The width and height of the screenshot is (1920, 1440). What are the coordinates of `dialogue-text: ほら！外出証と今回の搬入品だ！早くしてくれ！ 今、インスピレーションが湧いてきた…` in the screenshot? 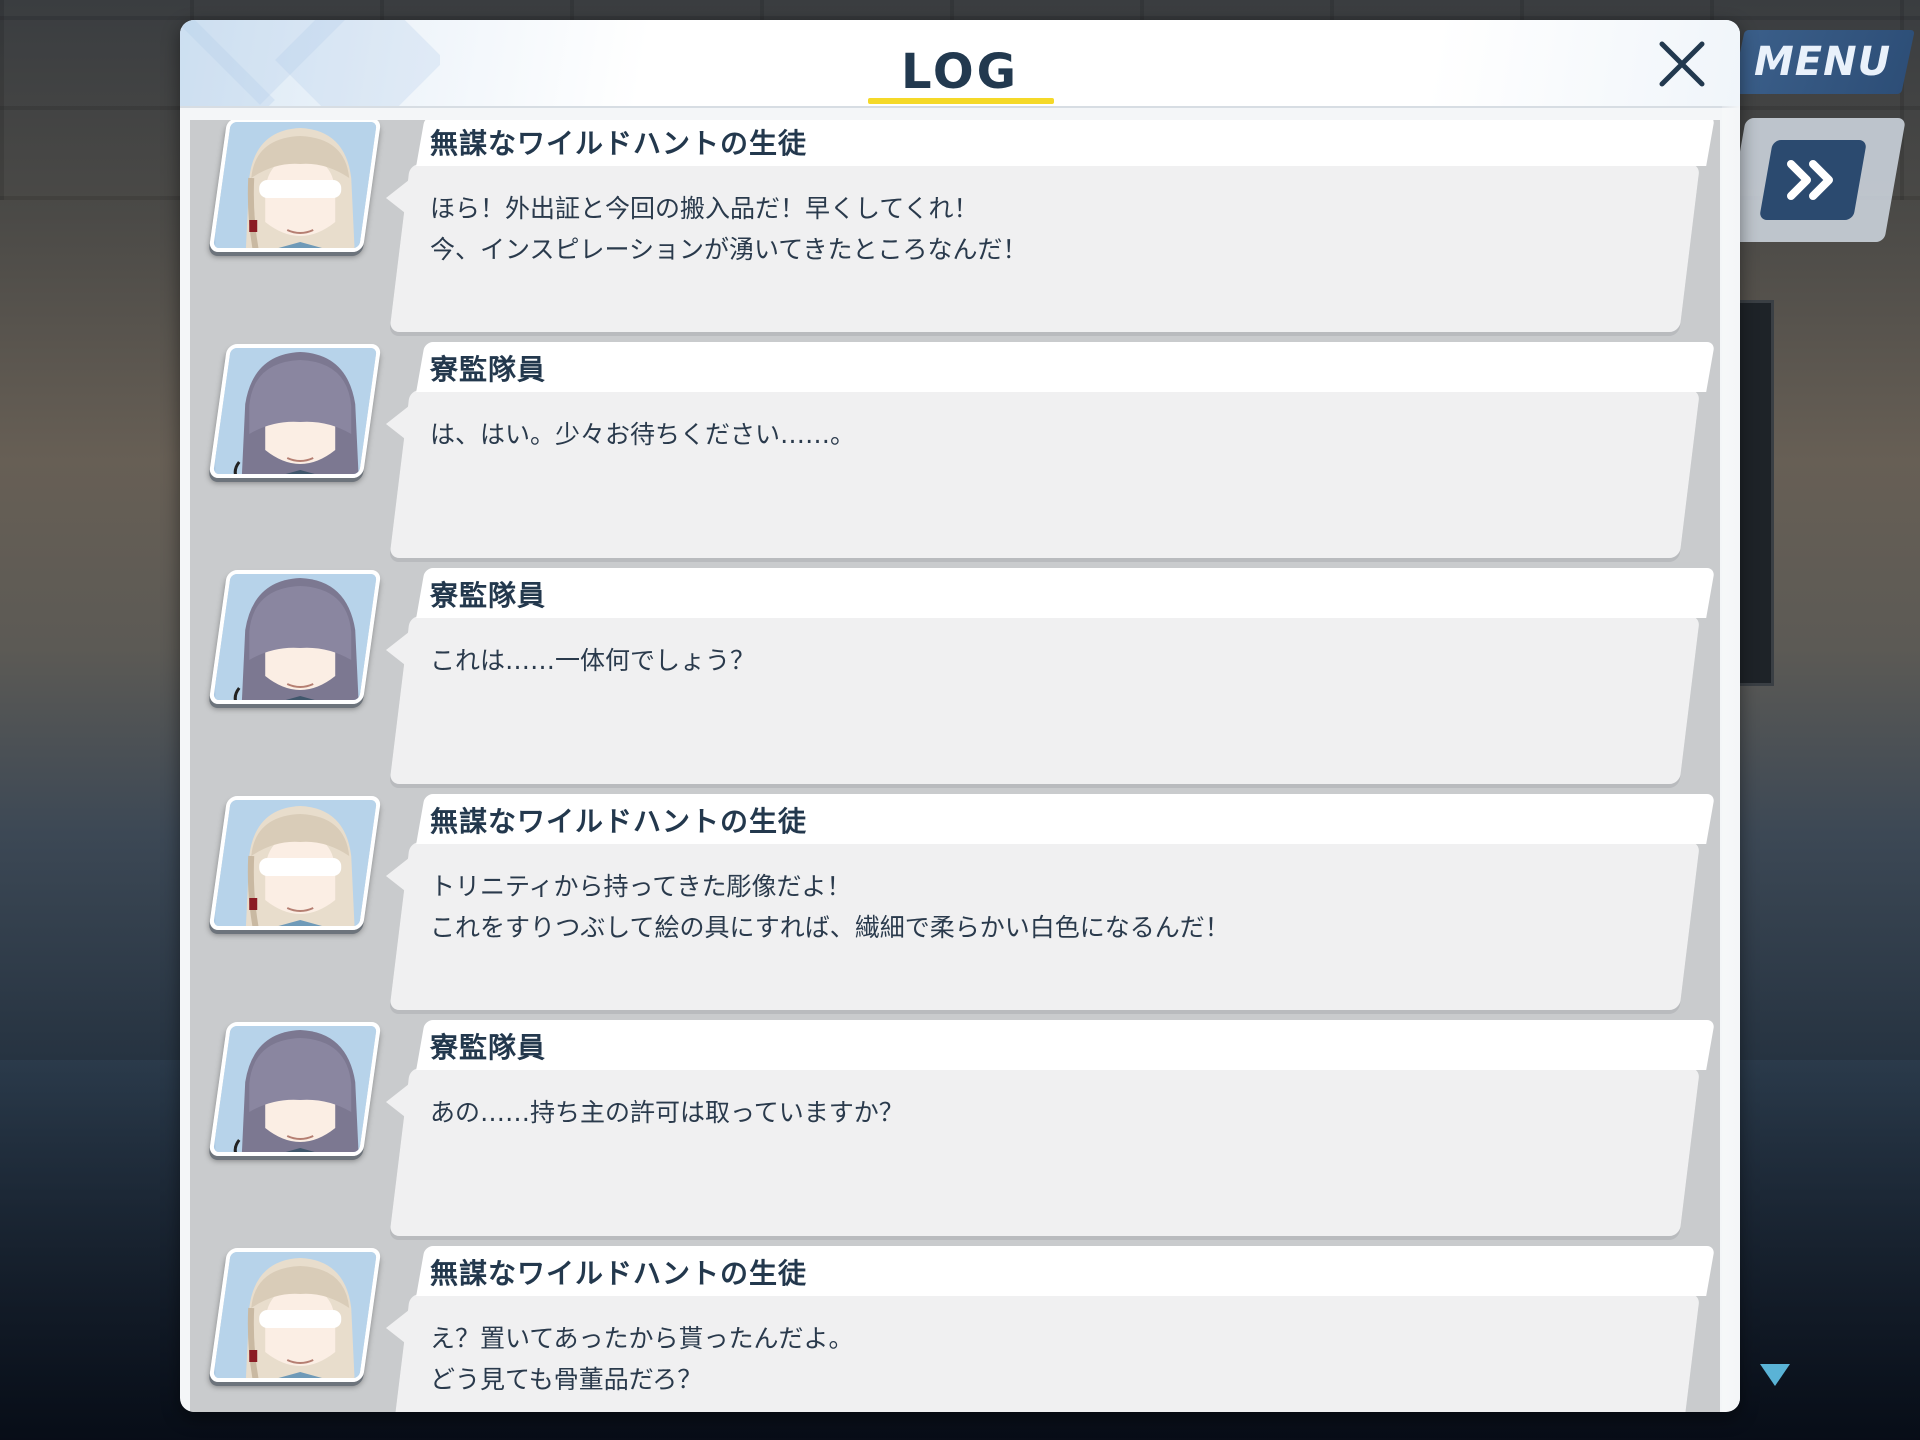 It's located at (729, 229).